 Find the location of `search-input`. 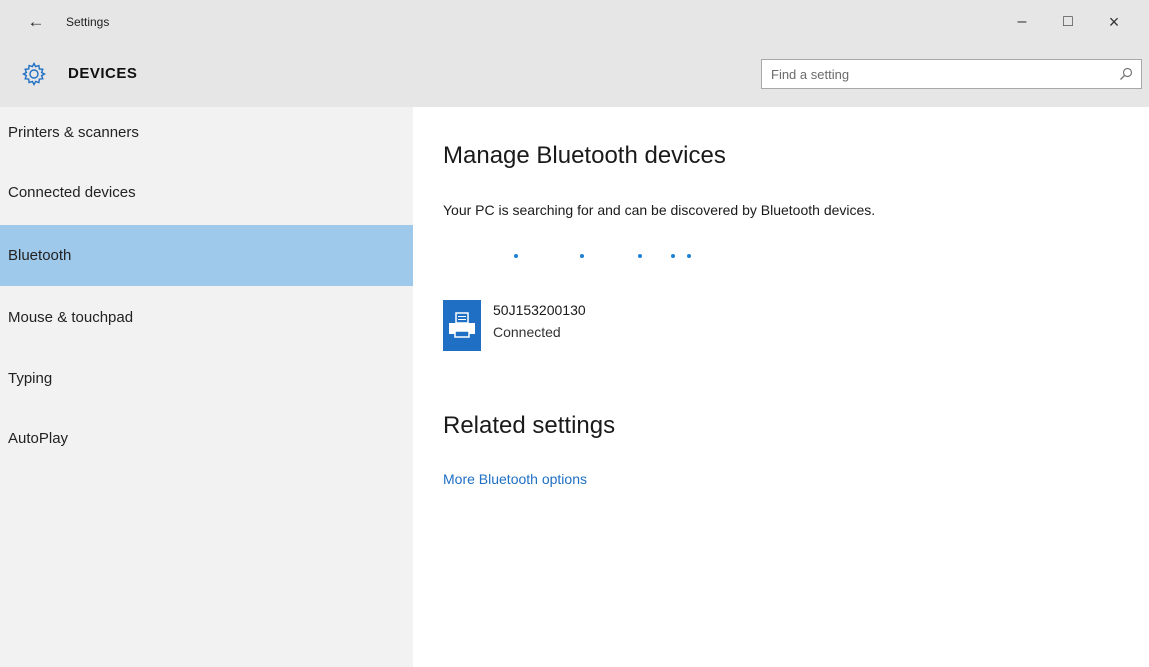

search-input is located at coordinates (932, 74).